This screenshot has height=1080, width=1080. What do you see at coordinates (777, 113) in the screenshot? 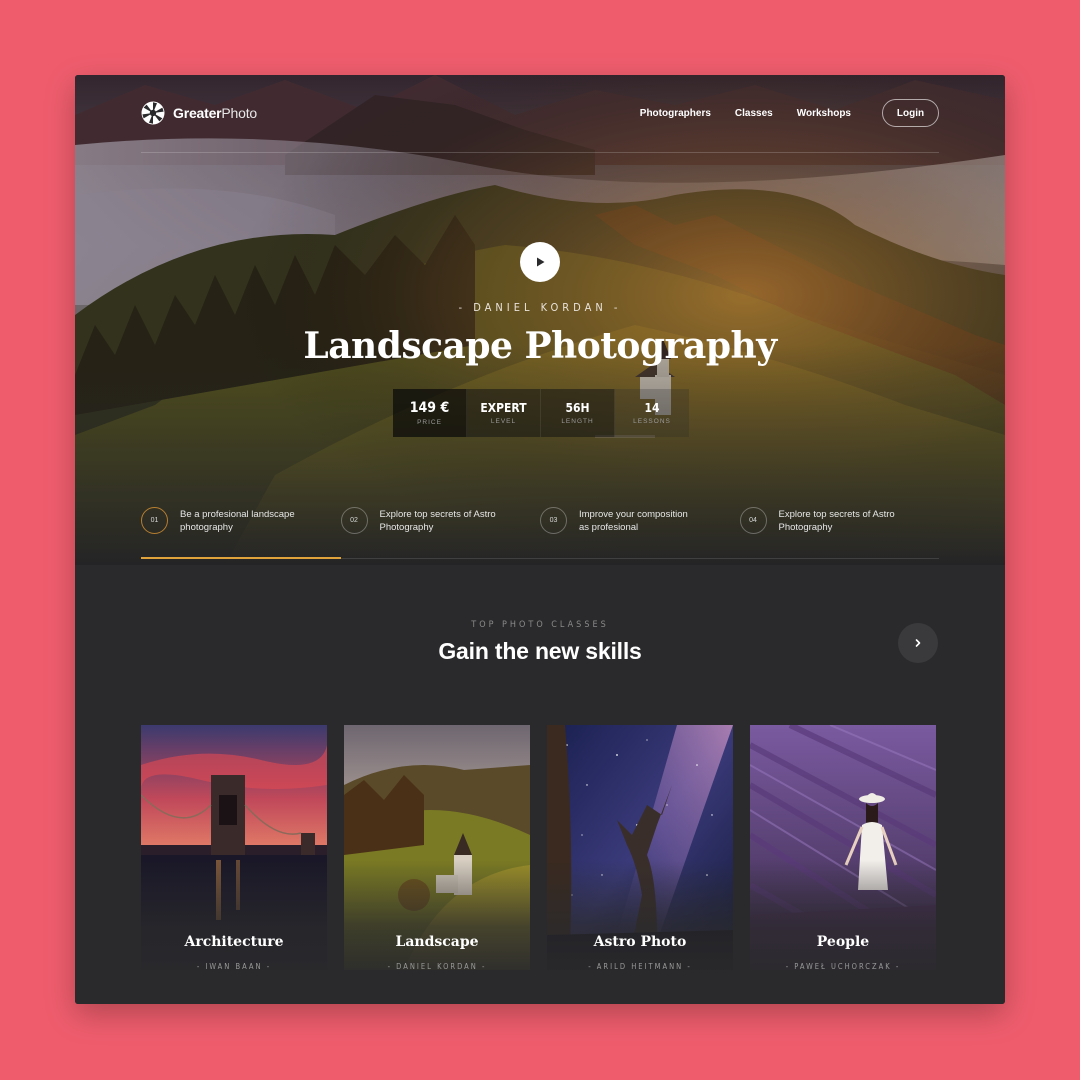
I see `main-nav: Photographers Classes Workshops Login` at bounding box center [777, 113].